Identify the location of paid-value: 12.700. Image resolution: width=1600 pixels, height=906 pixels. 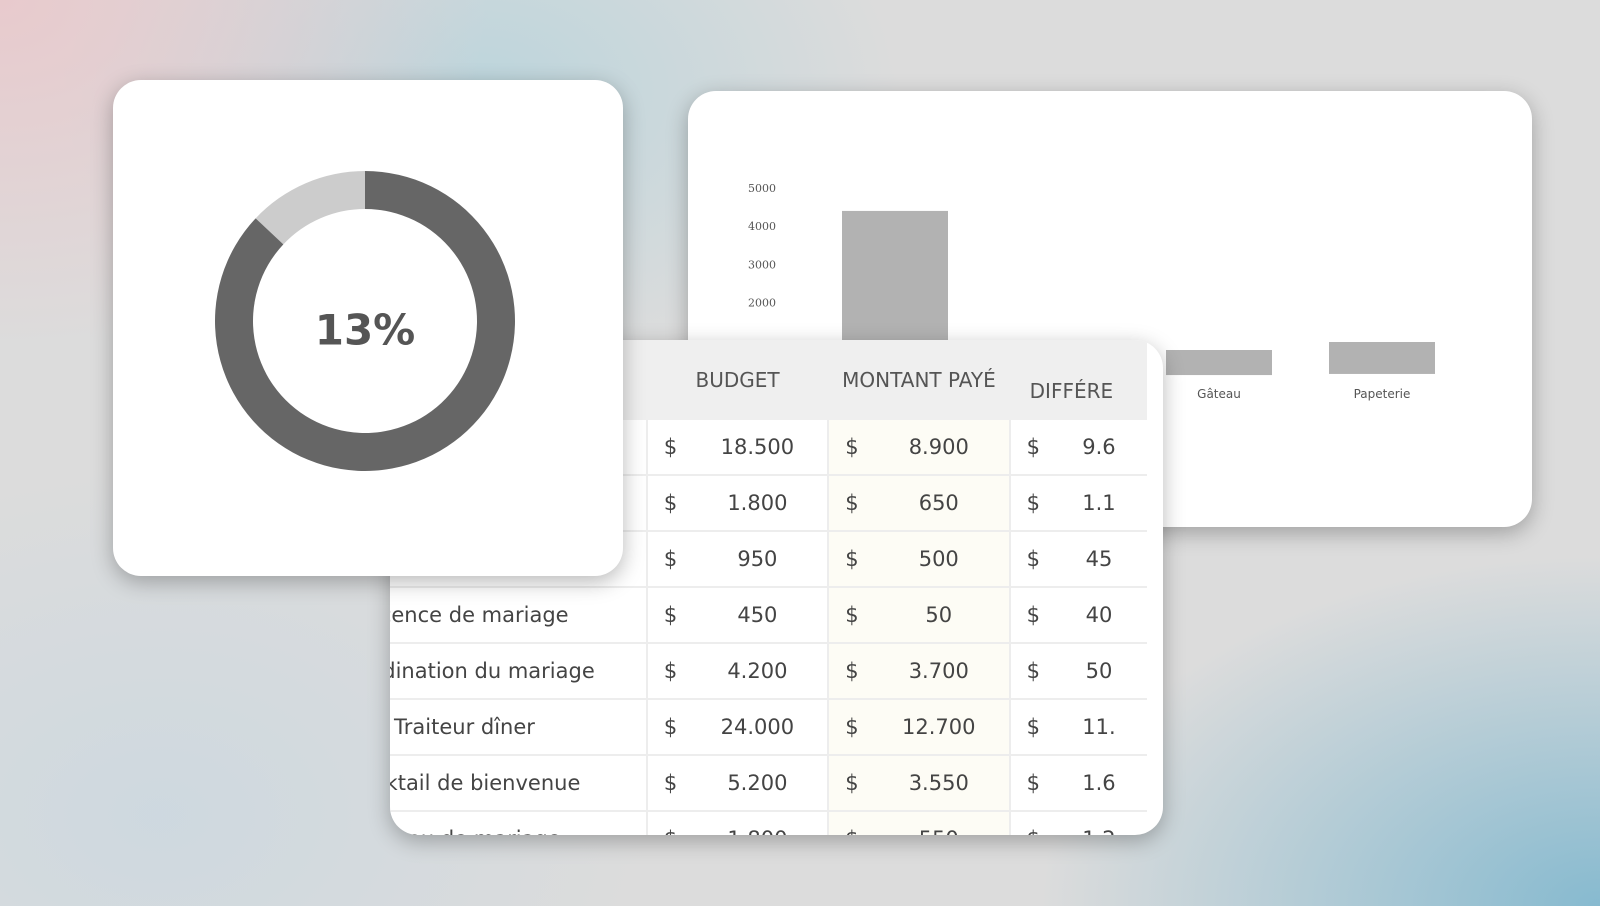
(939, 727).